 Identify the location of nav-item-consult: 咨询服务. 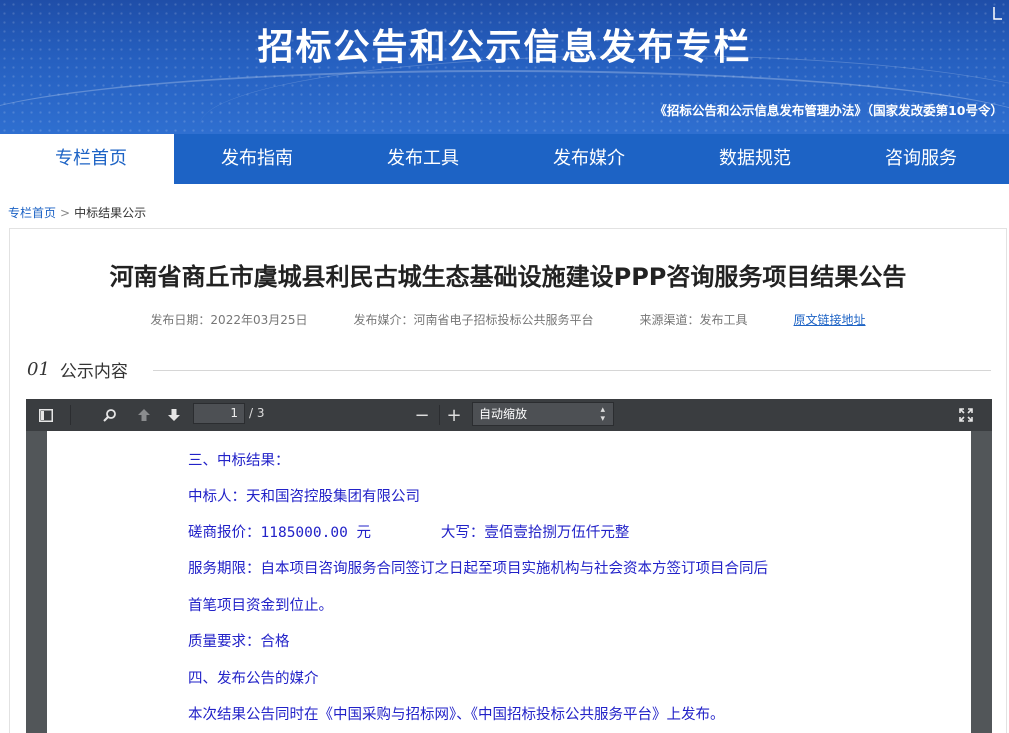
(921, 159).